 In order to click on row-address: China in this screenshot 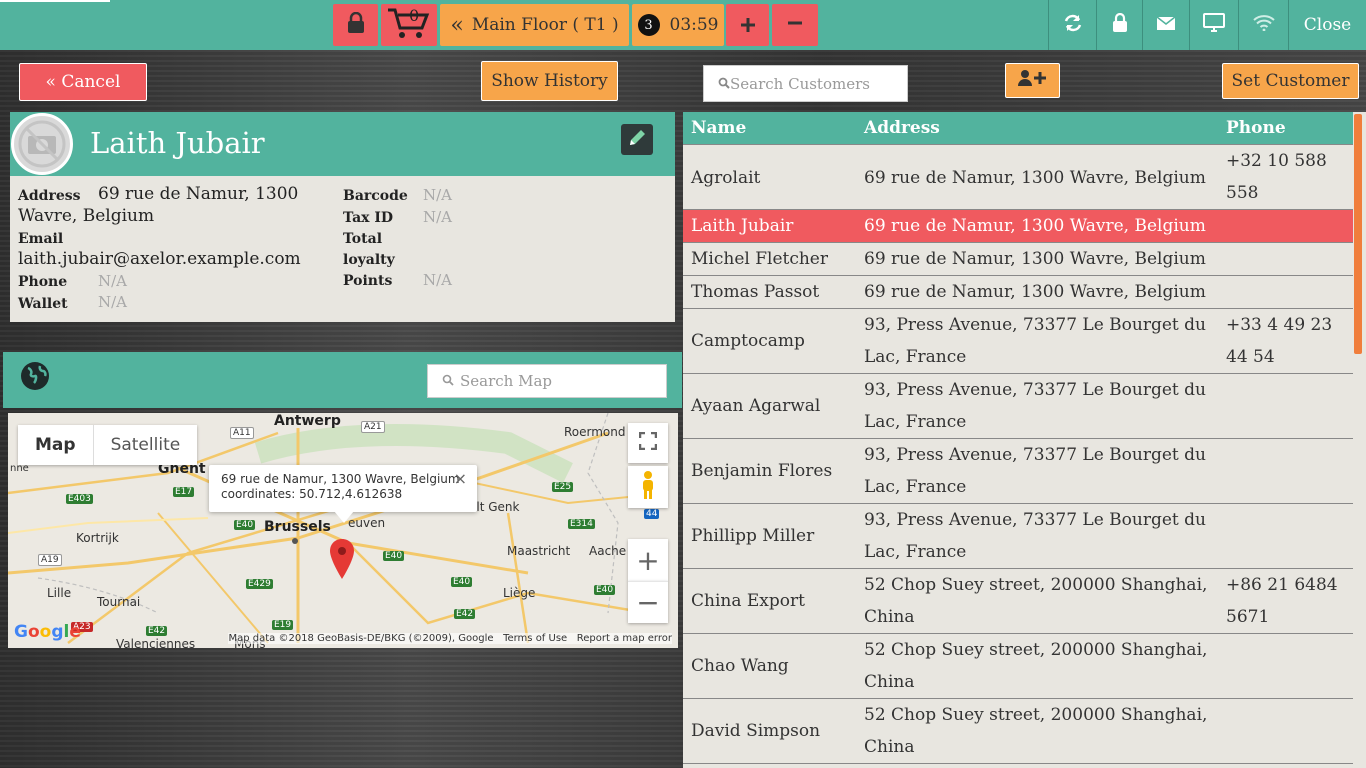, I will do `click(889, 682)`.